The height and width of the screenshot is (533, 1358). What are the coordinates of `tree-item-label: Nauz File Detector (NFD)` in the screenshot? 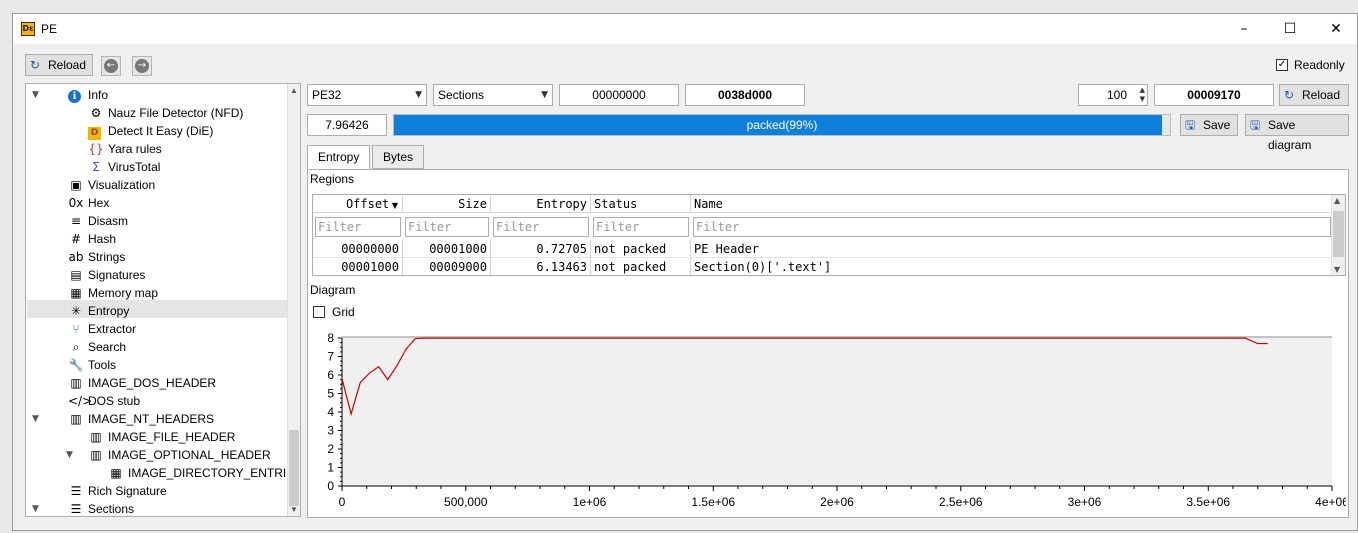 It's located at (176, 113).